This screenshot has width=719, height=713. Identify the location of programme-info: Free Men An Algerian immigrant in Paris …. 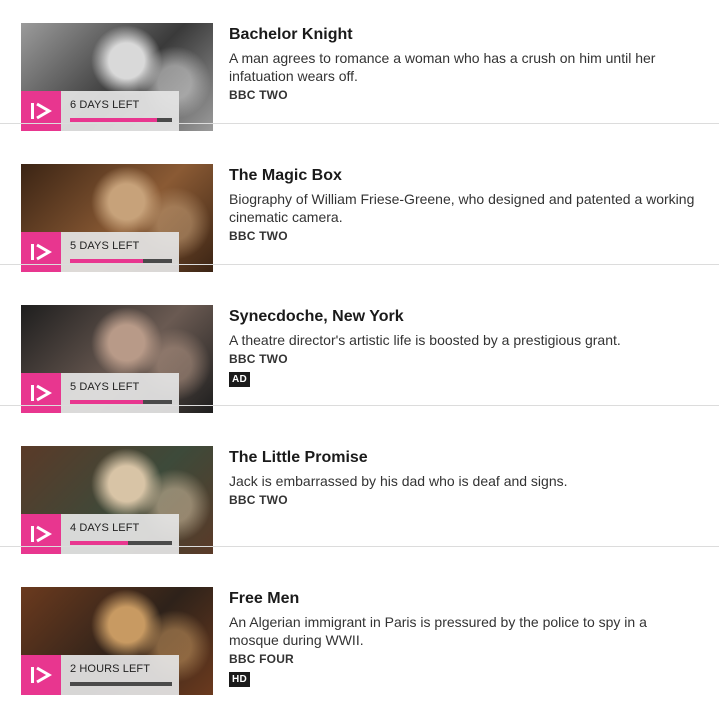
(464, 637).